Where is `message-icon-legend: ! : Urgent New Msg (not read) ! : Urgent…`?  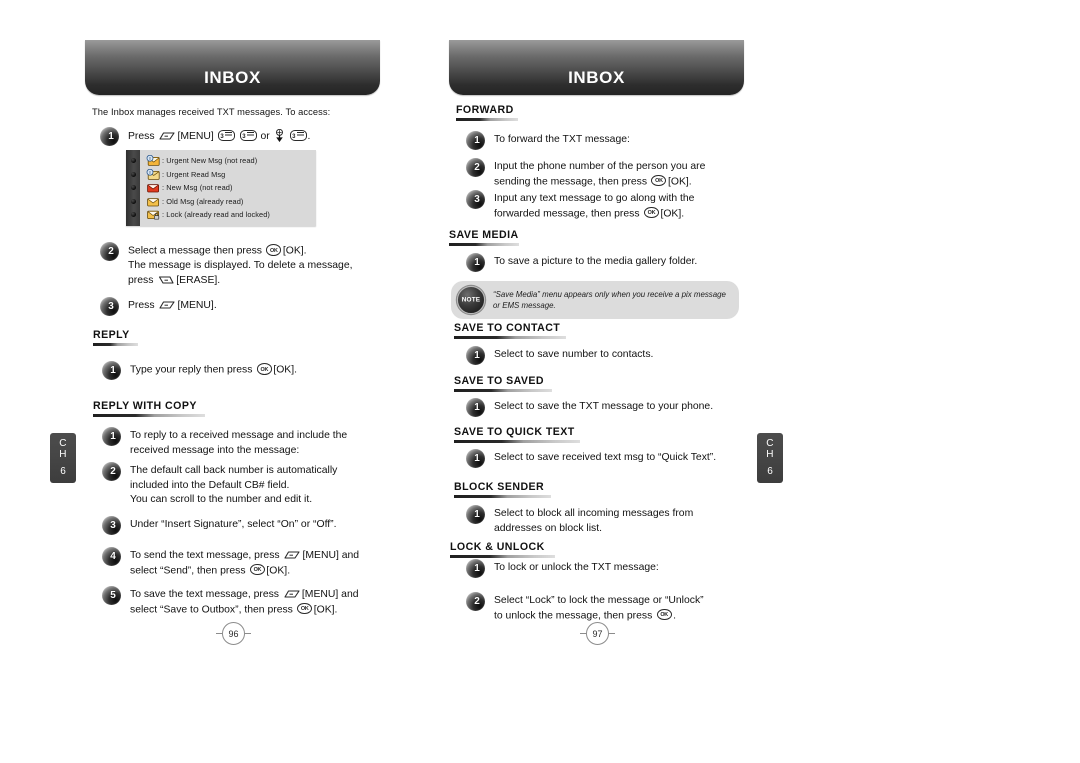 message-icon-legend: ! : Urgent New Msg (not read) ! : Urgent… is located at coordinates (221, 188).